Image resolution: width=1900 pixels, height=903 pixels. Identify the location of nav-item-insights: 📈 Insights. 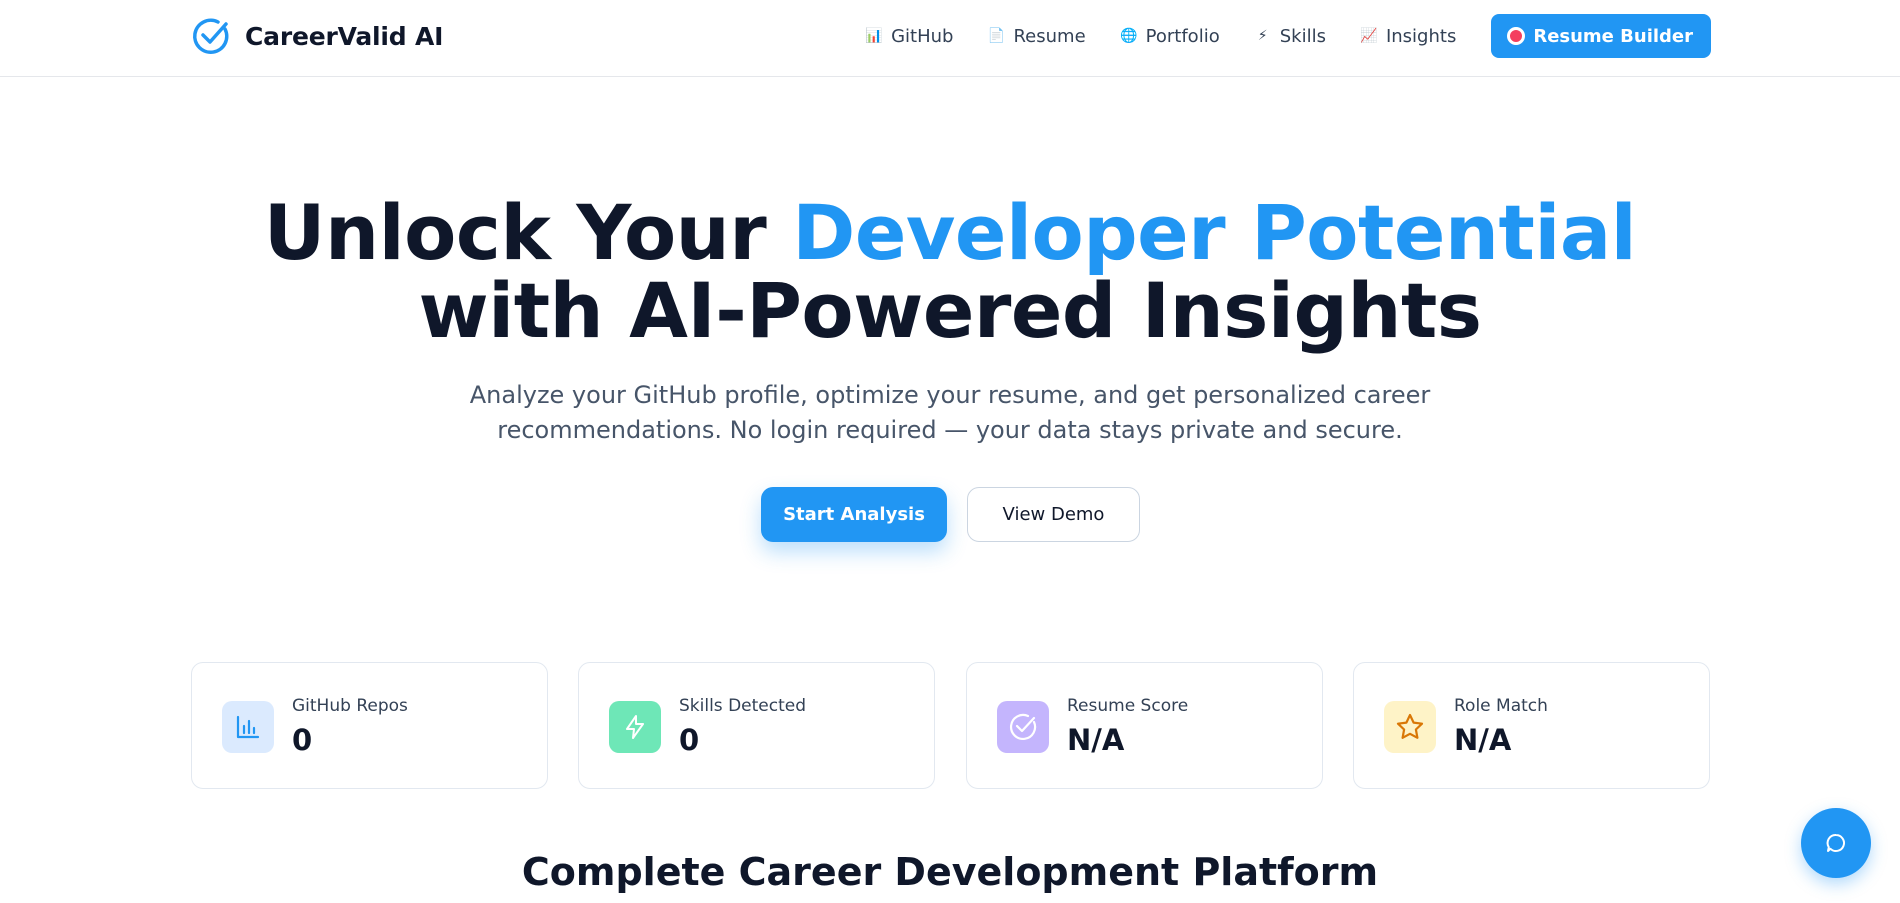
(1408, 36).